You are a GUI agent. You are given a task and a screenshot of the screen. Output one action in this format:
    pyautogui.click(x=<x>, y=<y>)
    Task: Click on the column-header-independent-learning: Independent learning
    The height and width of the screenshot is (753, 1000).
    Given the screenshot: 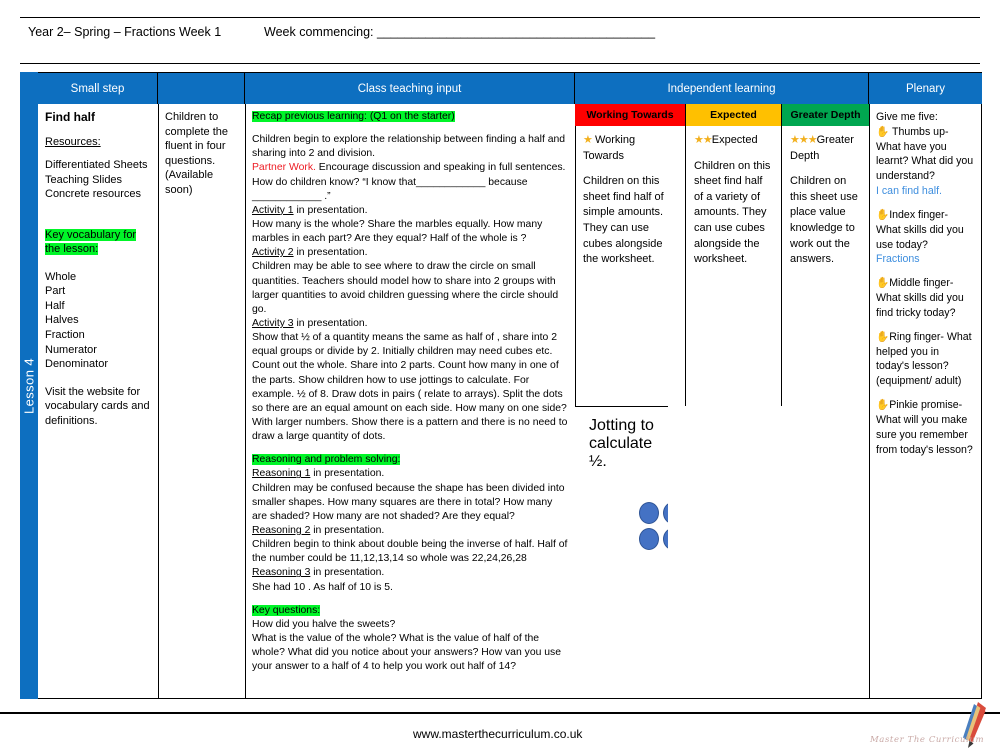 What is the action you would take?
    pyautogui.click(x=722, y=88)
    